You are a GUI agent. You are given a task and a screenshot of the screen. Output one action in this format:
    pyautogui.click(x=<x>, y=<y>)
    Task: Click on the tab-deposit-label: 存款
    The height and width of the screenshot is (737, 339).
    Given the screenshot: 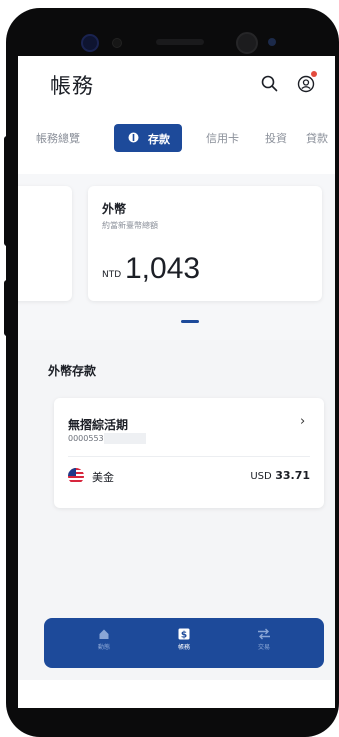 What is the action you would take?
    pyautogui.click(x=159, y=139)
    